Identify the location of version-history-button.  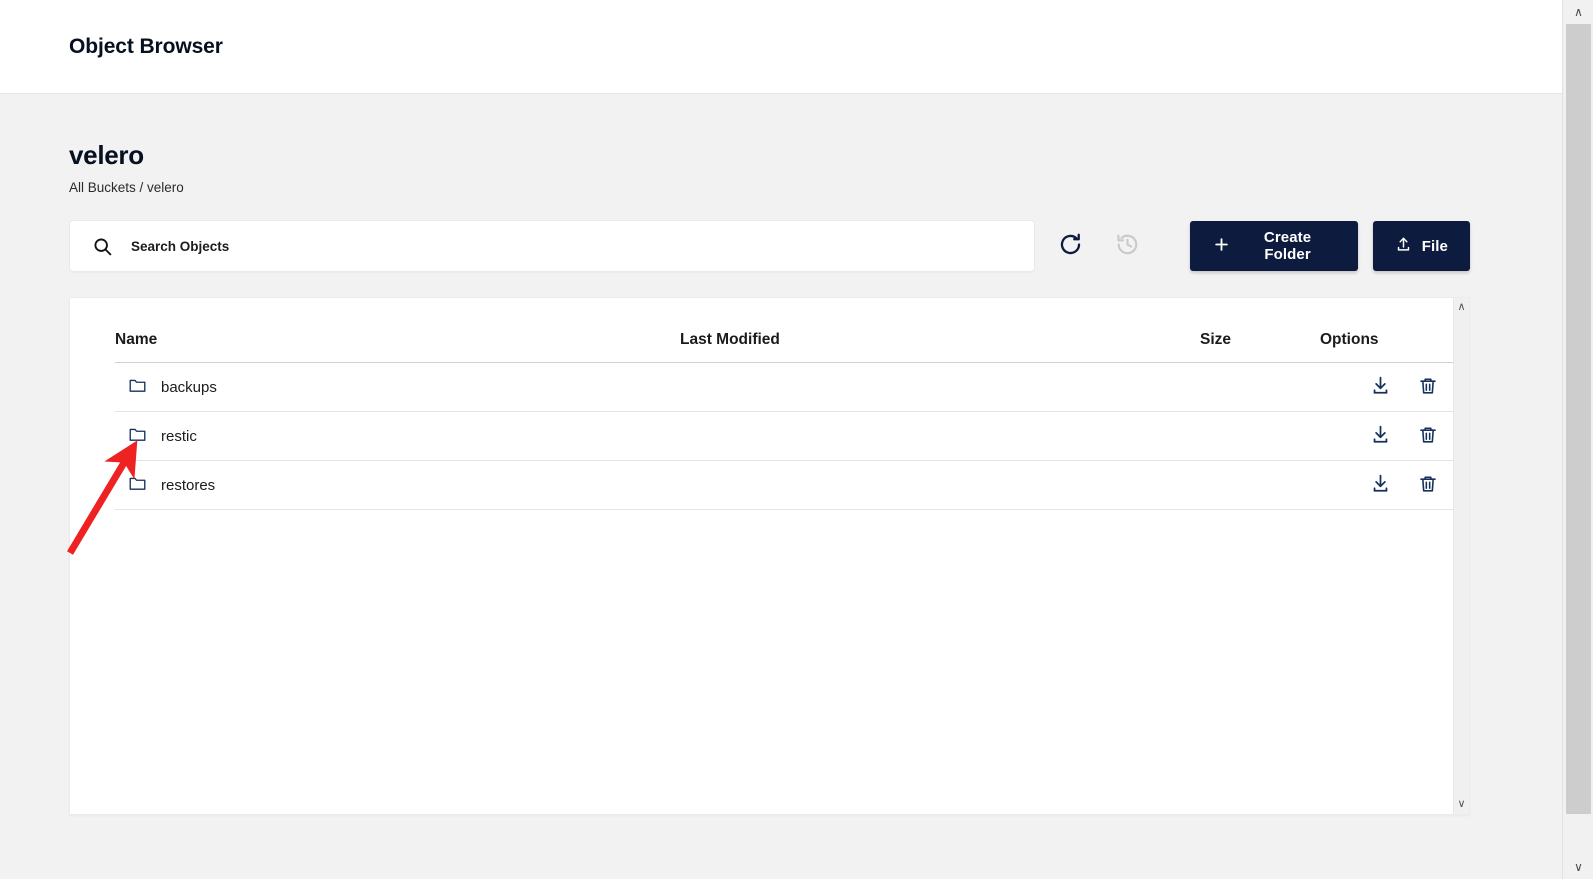
(1127, 246).